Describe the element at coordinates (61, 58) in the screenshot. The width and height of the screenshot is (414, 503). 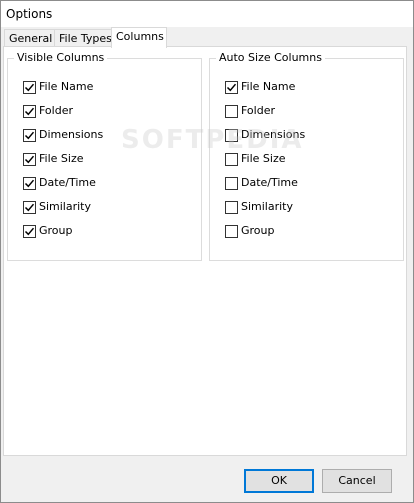
I see `visible-columns-legend: Visible Columns` at that location.